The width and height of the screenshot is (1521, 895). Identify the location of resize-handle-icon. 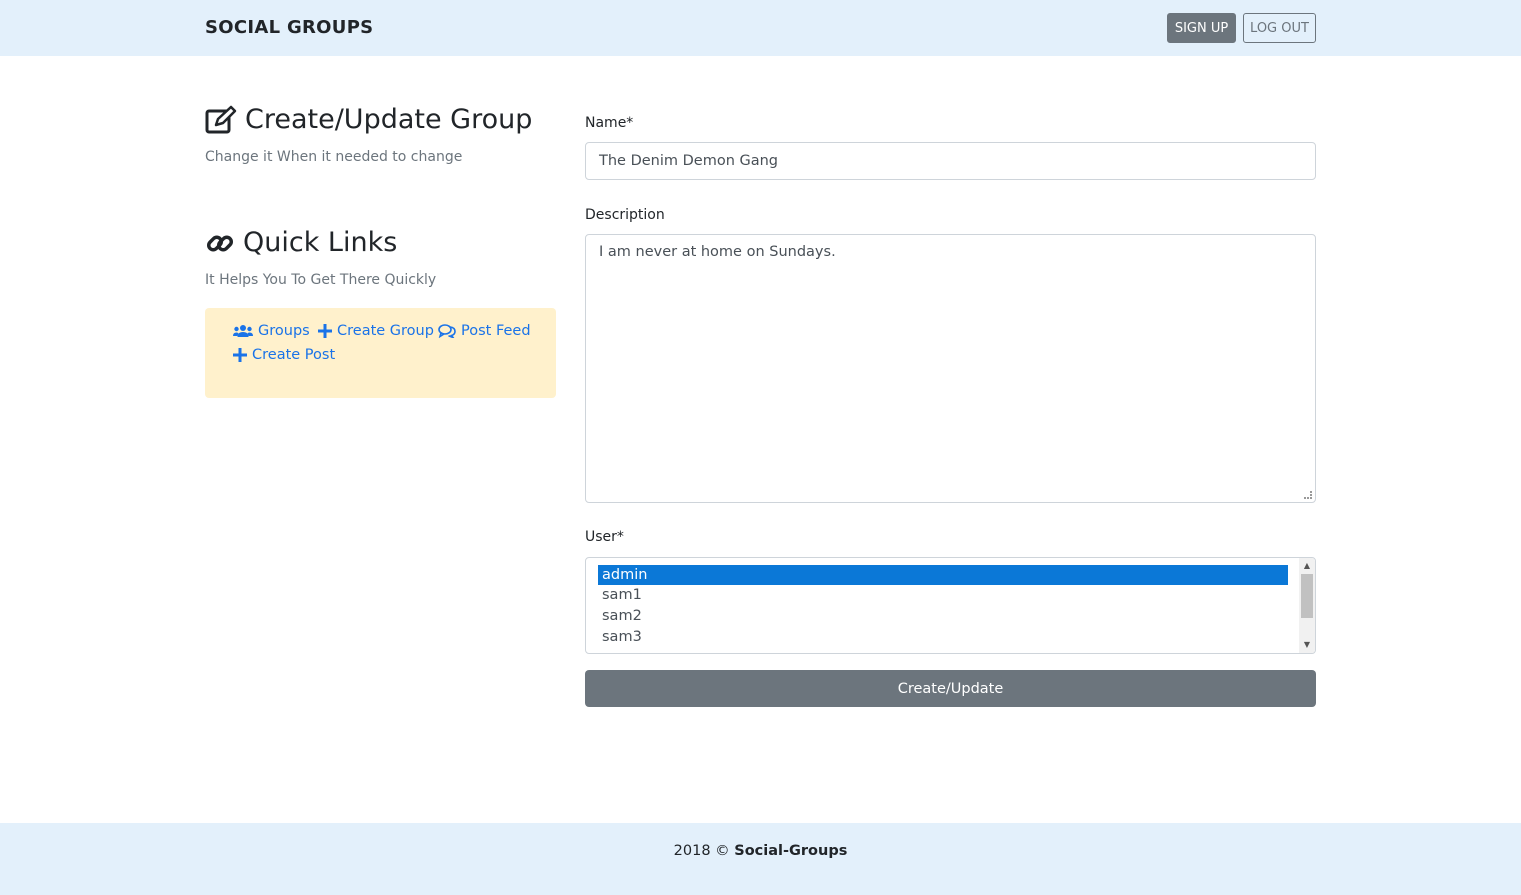
(1308, 495).